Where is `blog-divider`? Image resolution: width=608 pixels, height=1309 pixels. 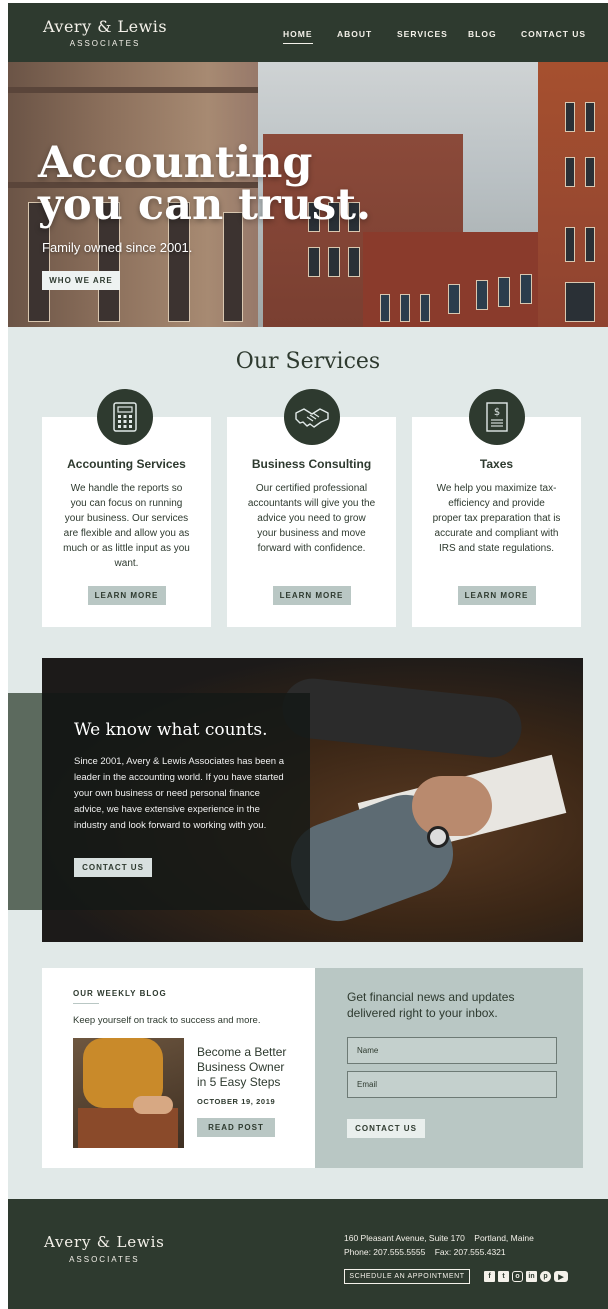
blog-divider is located at coordinates (86, 1003).